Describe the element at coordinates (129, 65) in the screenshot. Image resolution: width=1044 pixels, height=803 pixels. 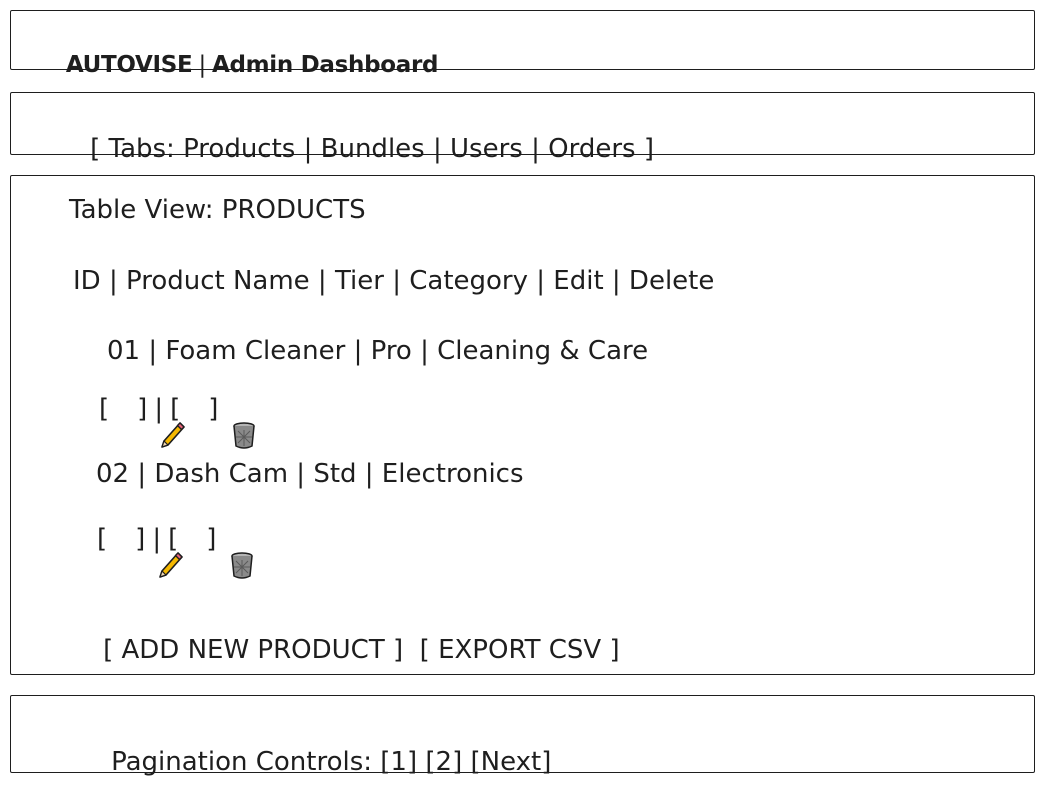
I see `brand-name: AUTOVISE` at that location.